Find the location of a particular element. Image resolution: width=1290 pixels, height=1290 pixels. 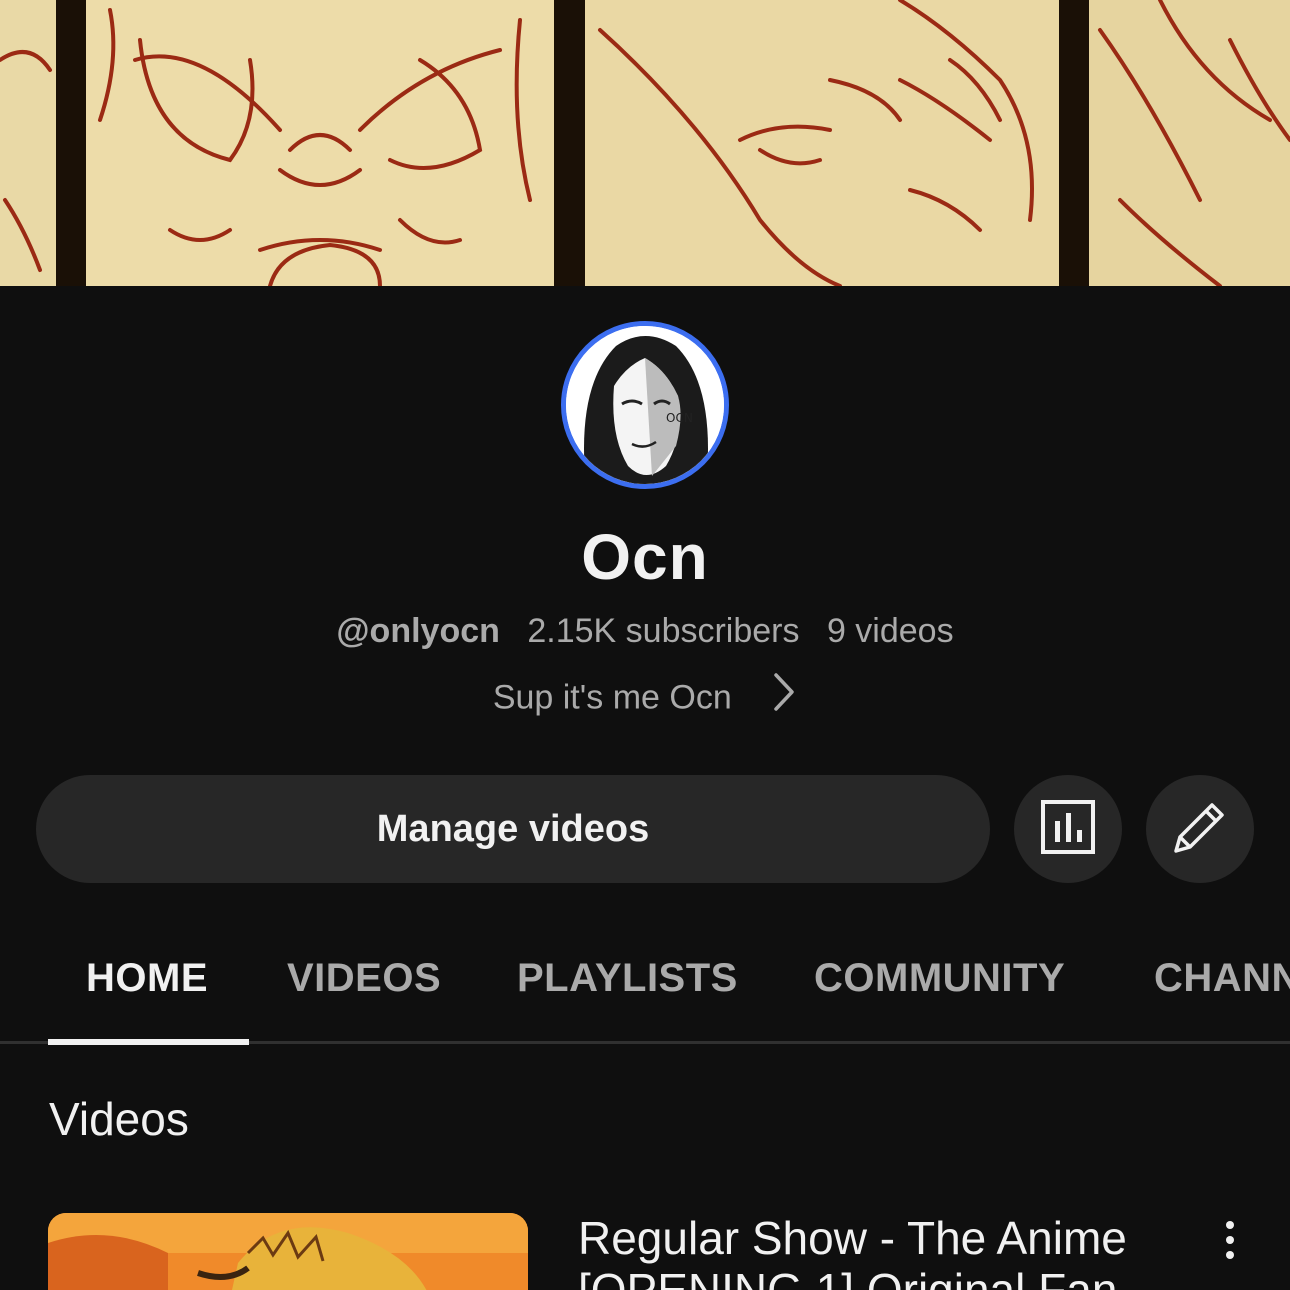

edit-channel-button is located at coordinates (1200, 829).